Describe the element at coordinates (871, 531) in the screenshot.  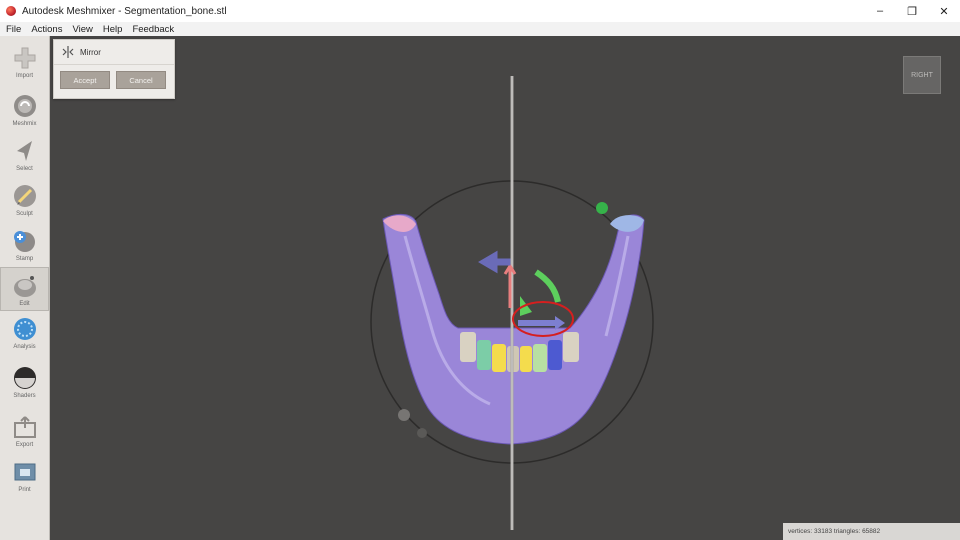
I see `status-bar: vertices: 33183 triangles: 65882` at that location.